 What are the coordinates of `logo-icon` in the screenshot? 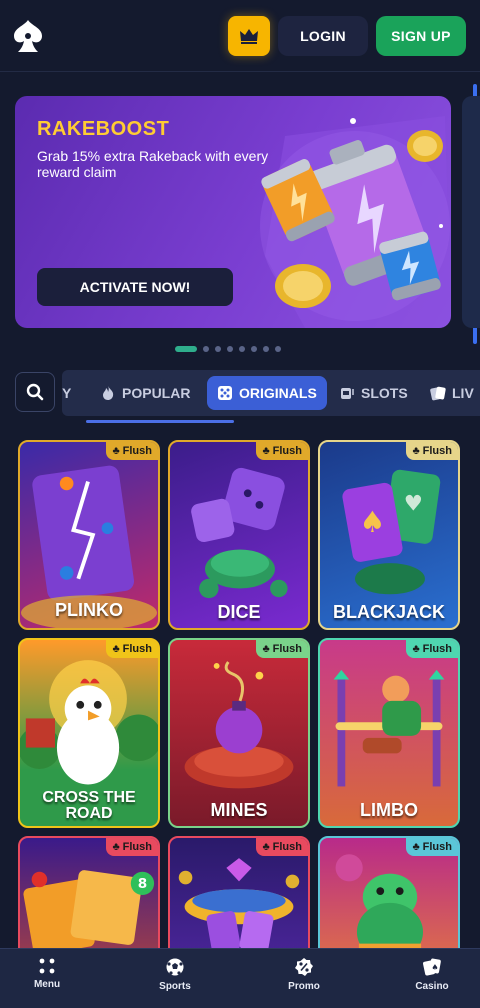 It's located at (28, 36).